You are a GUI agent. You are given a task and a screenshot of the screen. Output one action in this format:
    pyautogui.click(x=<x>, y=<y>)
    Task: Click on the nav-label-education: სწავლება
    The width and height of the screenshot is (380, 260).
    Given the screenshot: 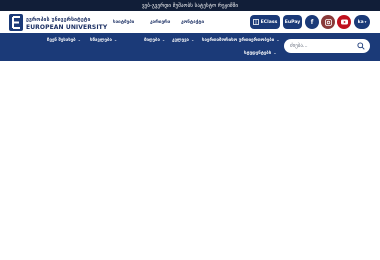 What is the action you would take?
    pyautogui.click(x=101, y=40)
    